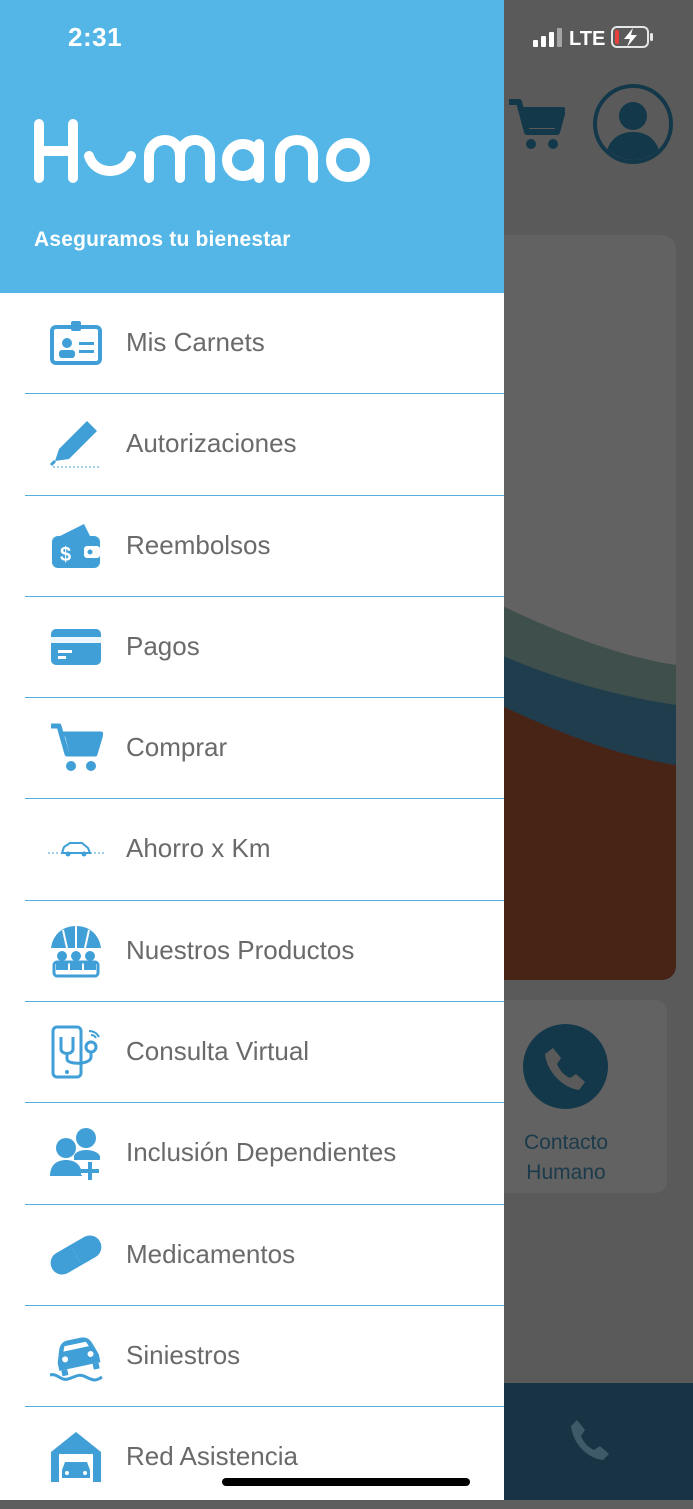 This screenshot has height=1509, width=693. I want to click on umbrella-family-icon, so click(76, 951).